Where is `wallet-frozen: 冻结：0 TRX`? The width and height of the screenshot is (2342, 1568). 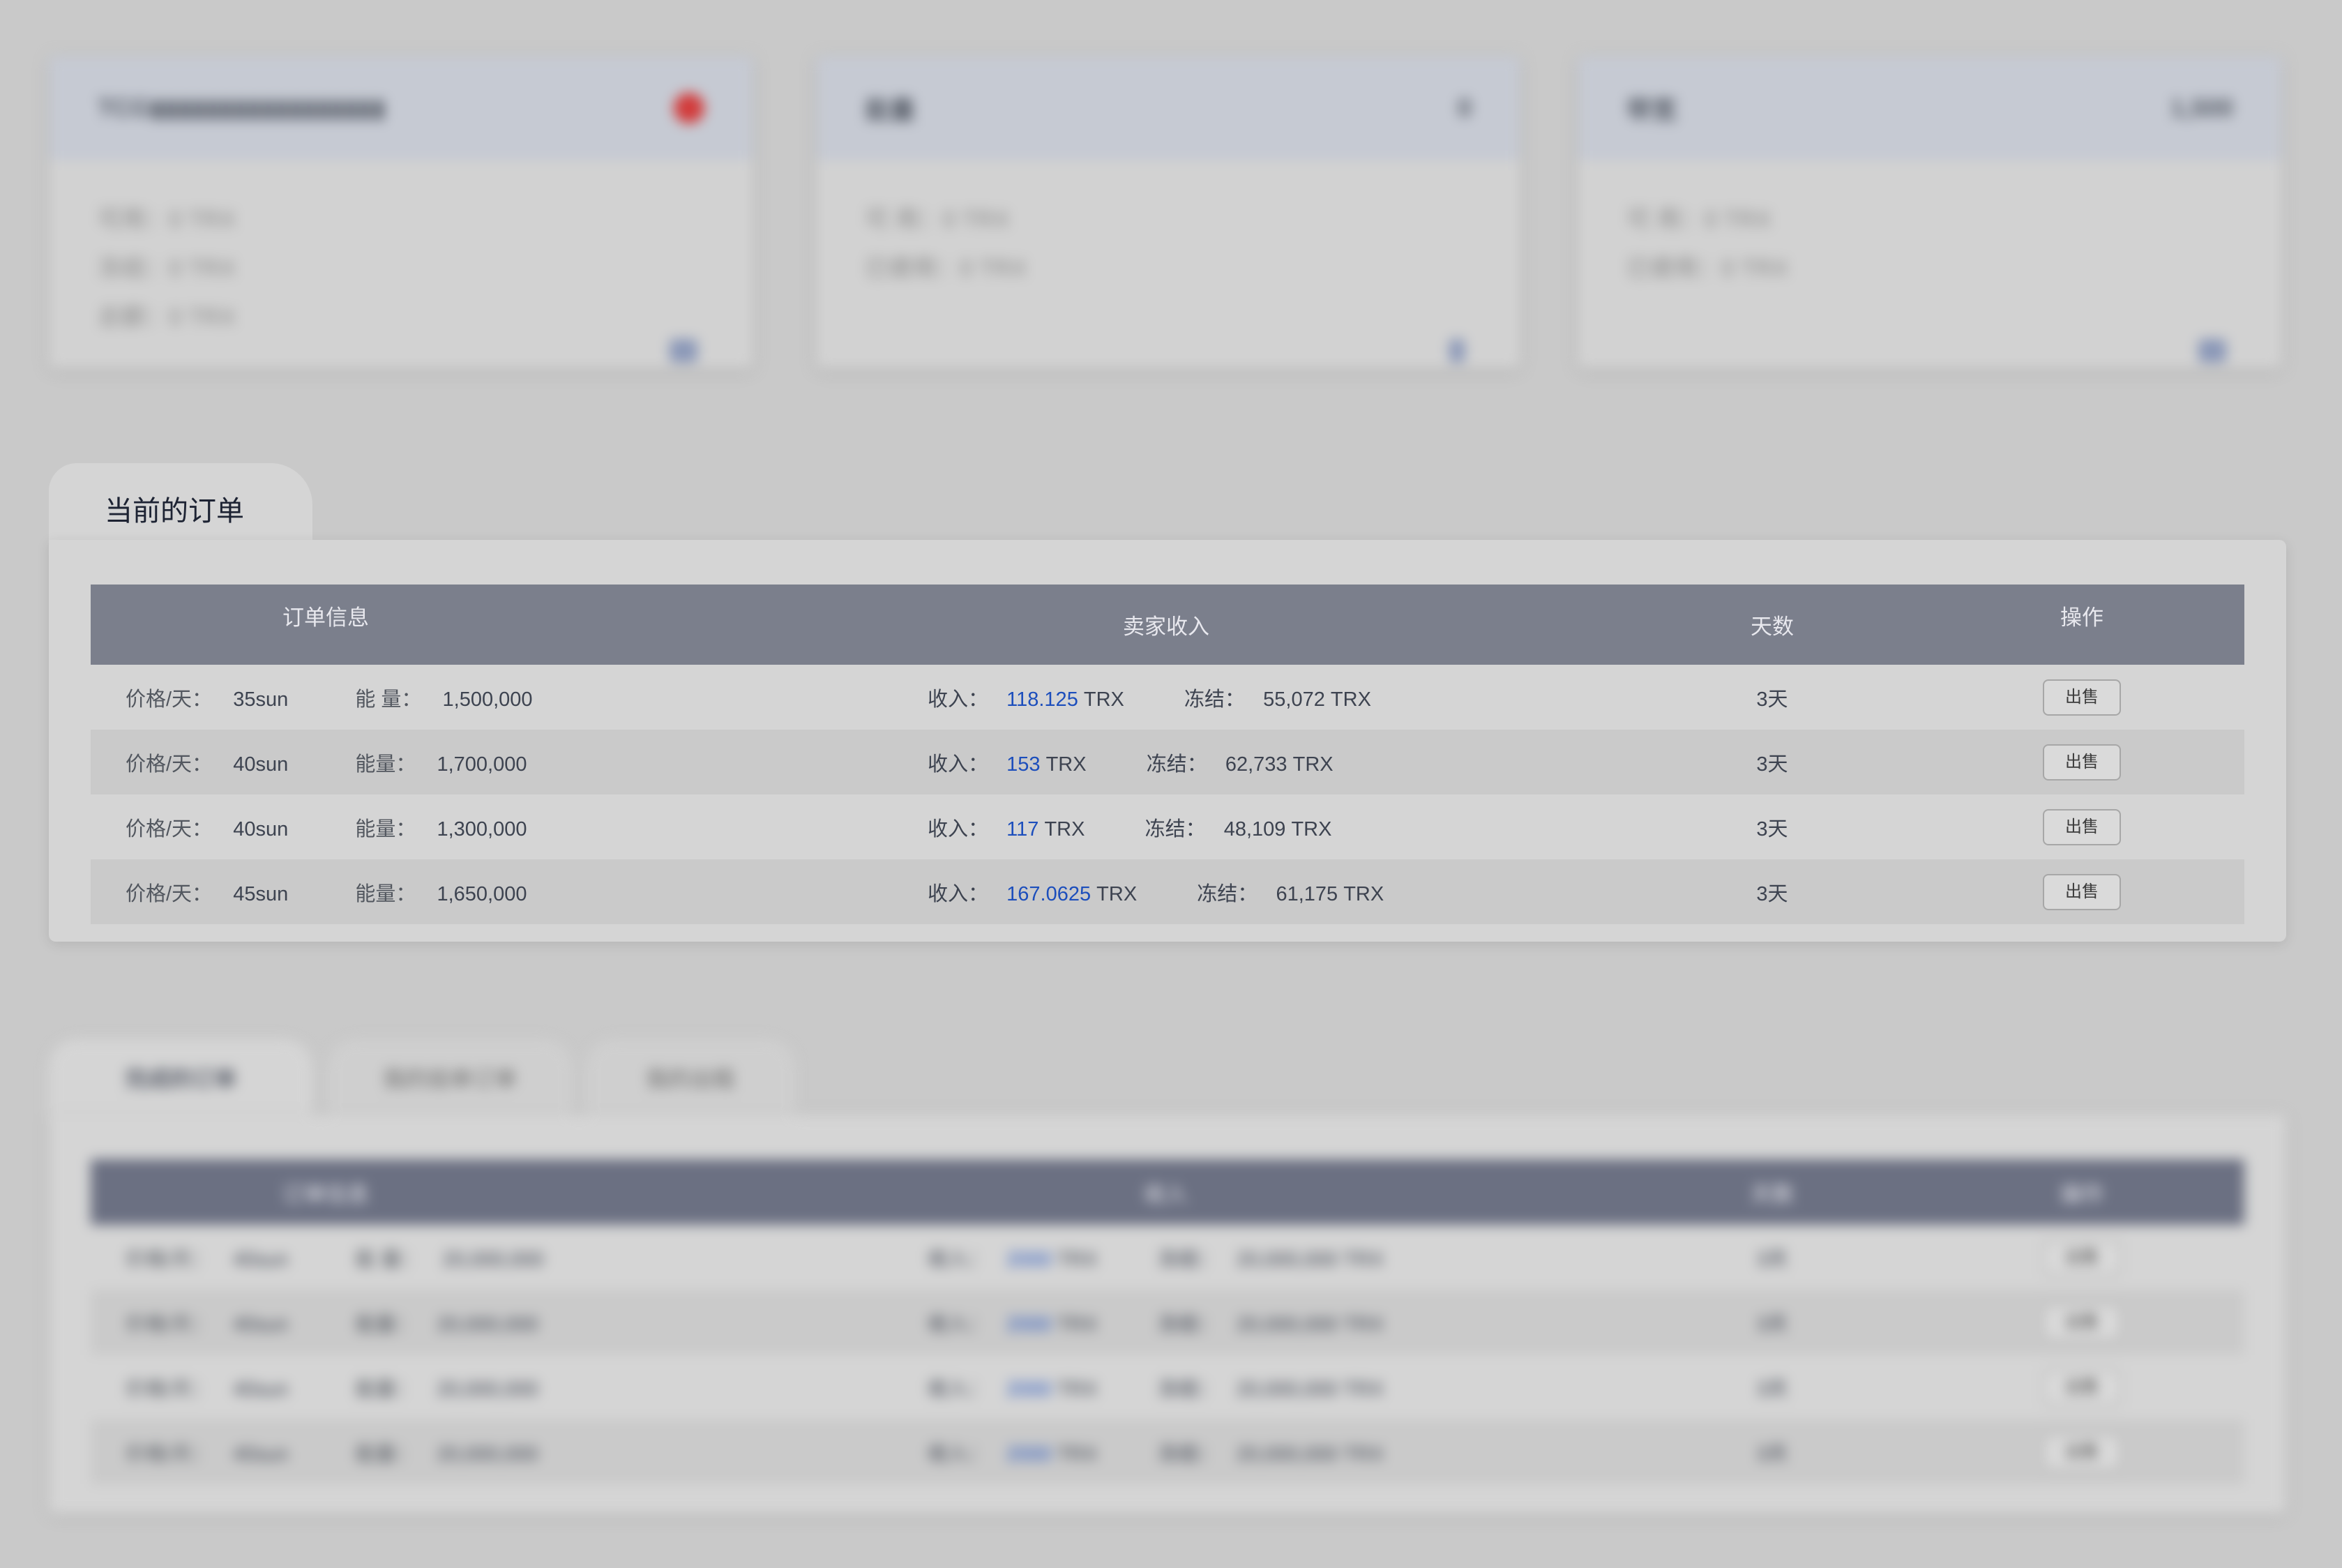
wallet-frozen: 冻结：0 TRX is located at coordinates (167, 268).